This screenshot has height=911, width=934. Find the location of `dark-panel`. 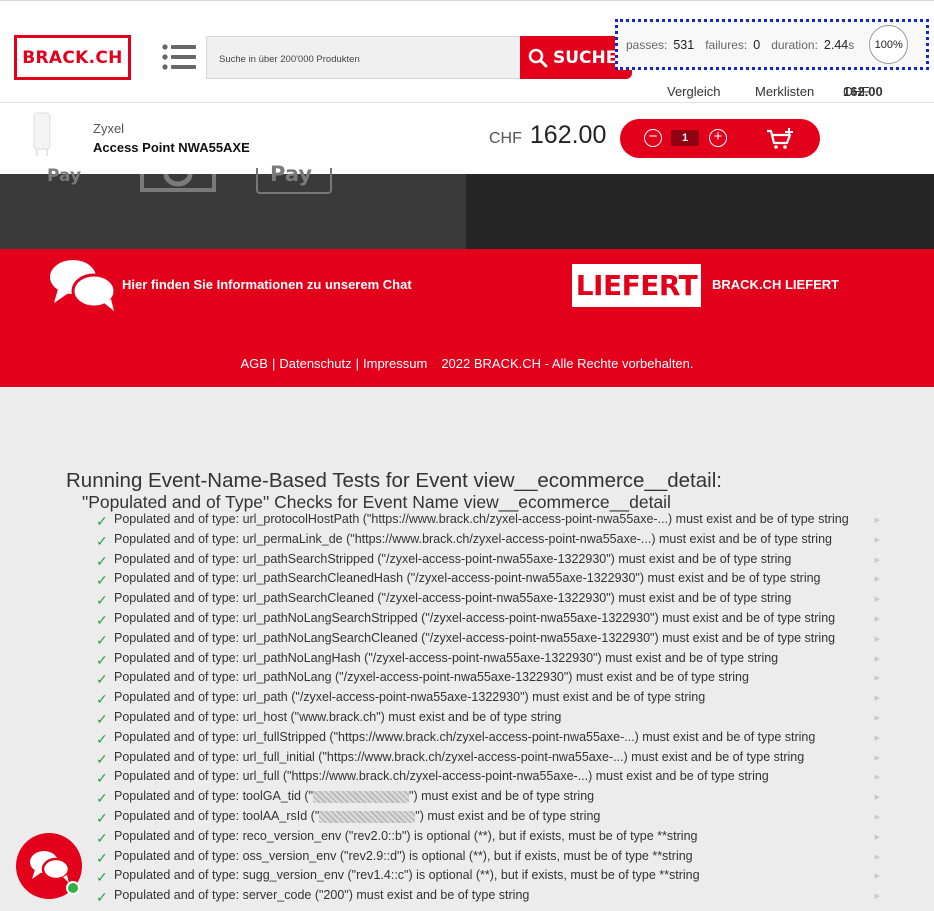

dark-panel is located at coordinates (700, 211).